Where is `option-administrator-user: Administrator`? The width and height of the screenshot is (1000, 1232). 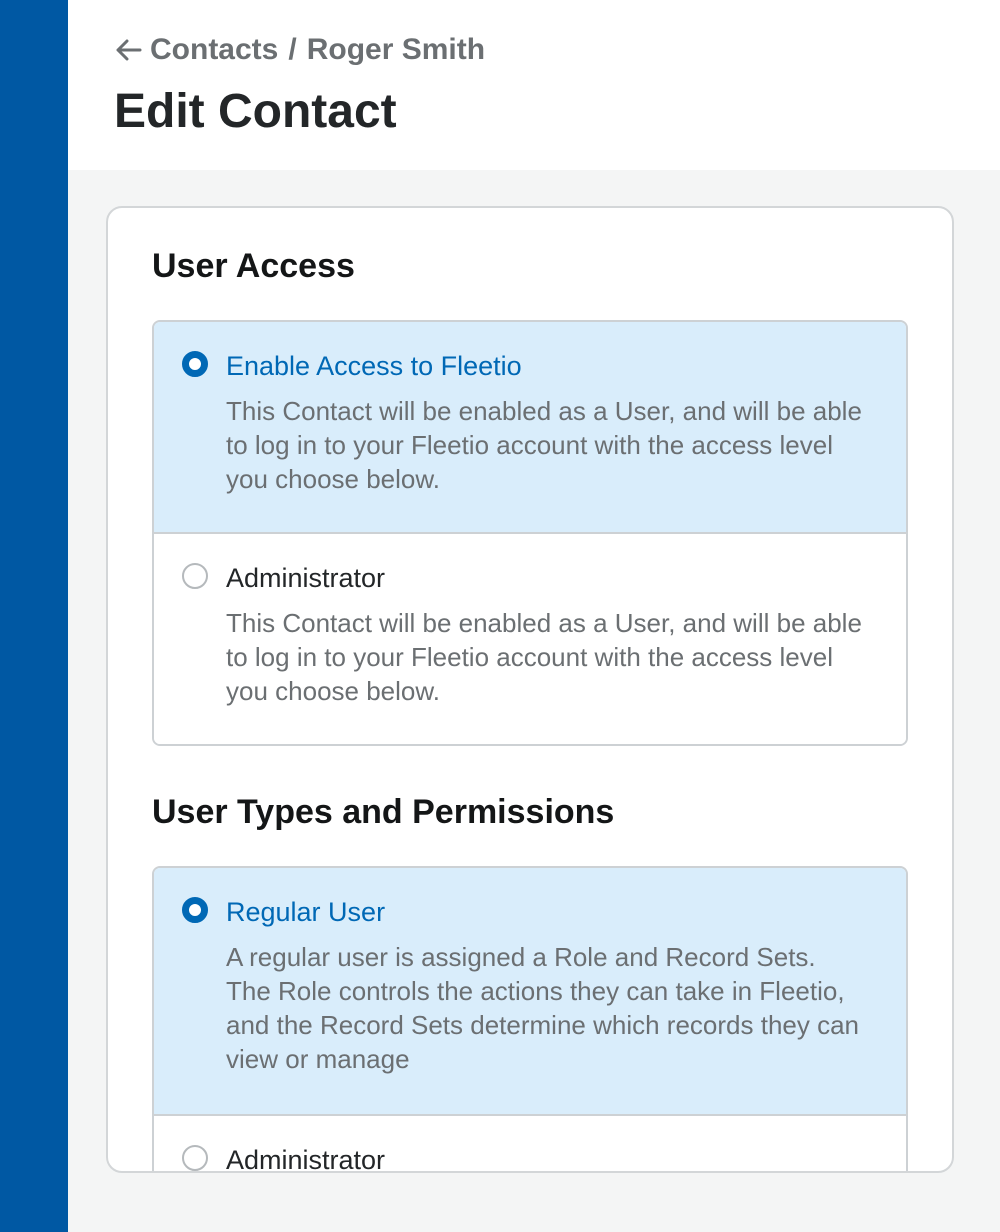
option-administrator-user: Administrator is located at coordinates (530, 1143).